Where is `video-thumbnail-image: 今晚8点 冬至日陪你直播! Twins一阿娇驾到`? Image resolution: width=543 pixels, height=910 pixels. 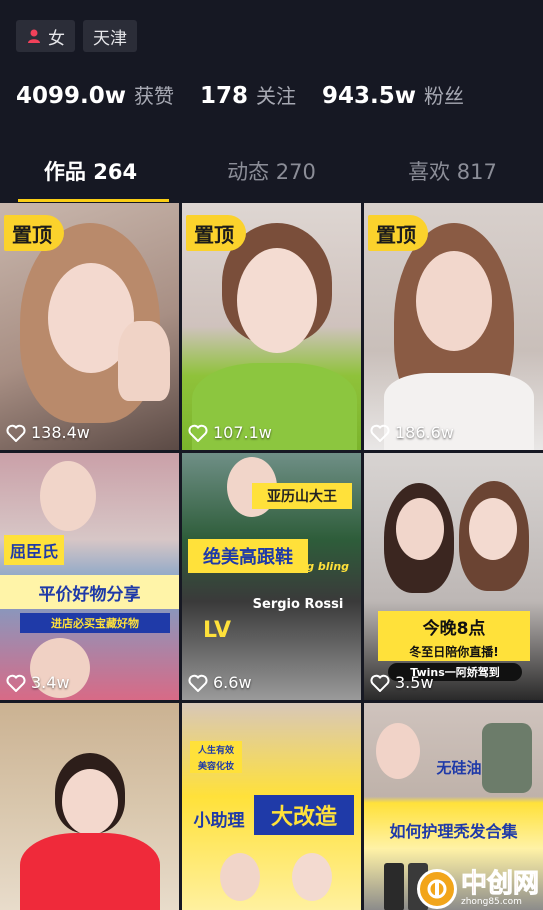 video-thumbnail-image: 今晚8点 冬至日陪你直播! Twins一阿娇驾到 is located at coordinates (453, 576).